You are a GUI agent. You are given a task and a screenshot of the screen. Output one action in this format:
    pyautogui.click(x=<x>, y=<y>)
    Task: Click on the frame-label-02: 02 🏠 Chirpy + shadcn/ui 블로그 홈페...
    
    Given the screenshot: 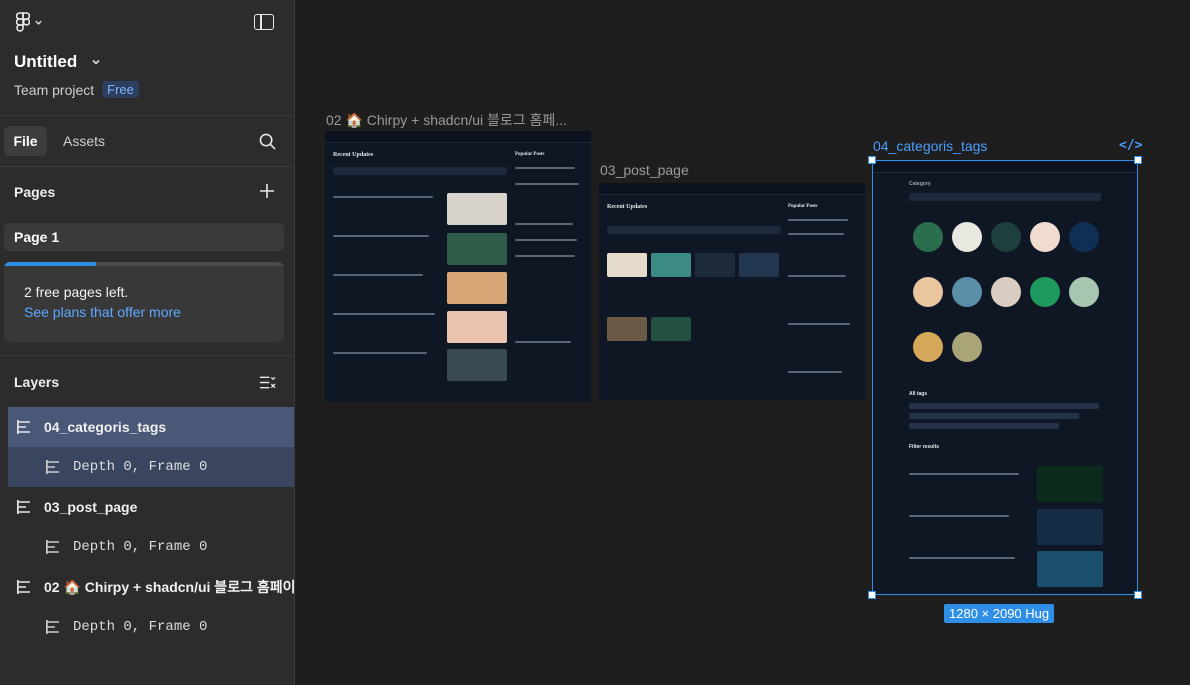 What is the action you would take?
    pyautogui.click(x=446, y=120)
    